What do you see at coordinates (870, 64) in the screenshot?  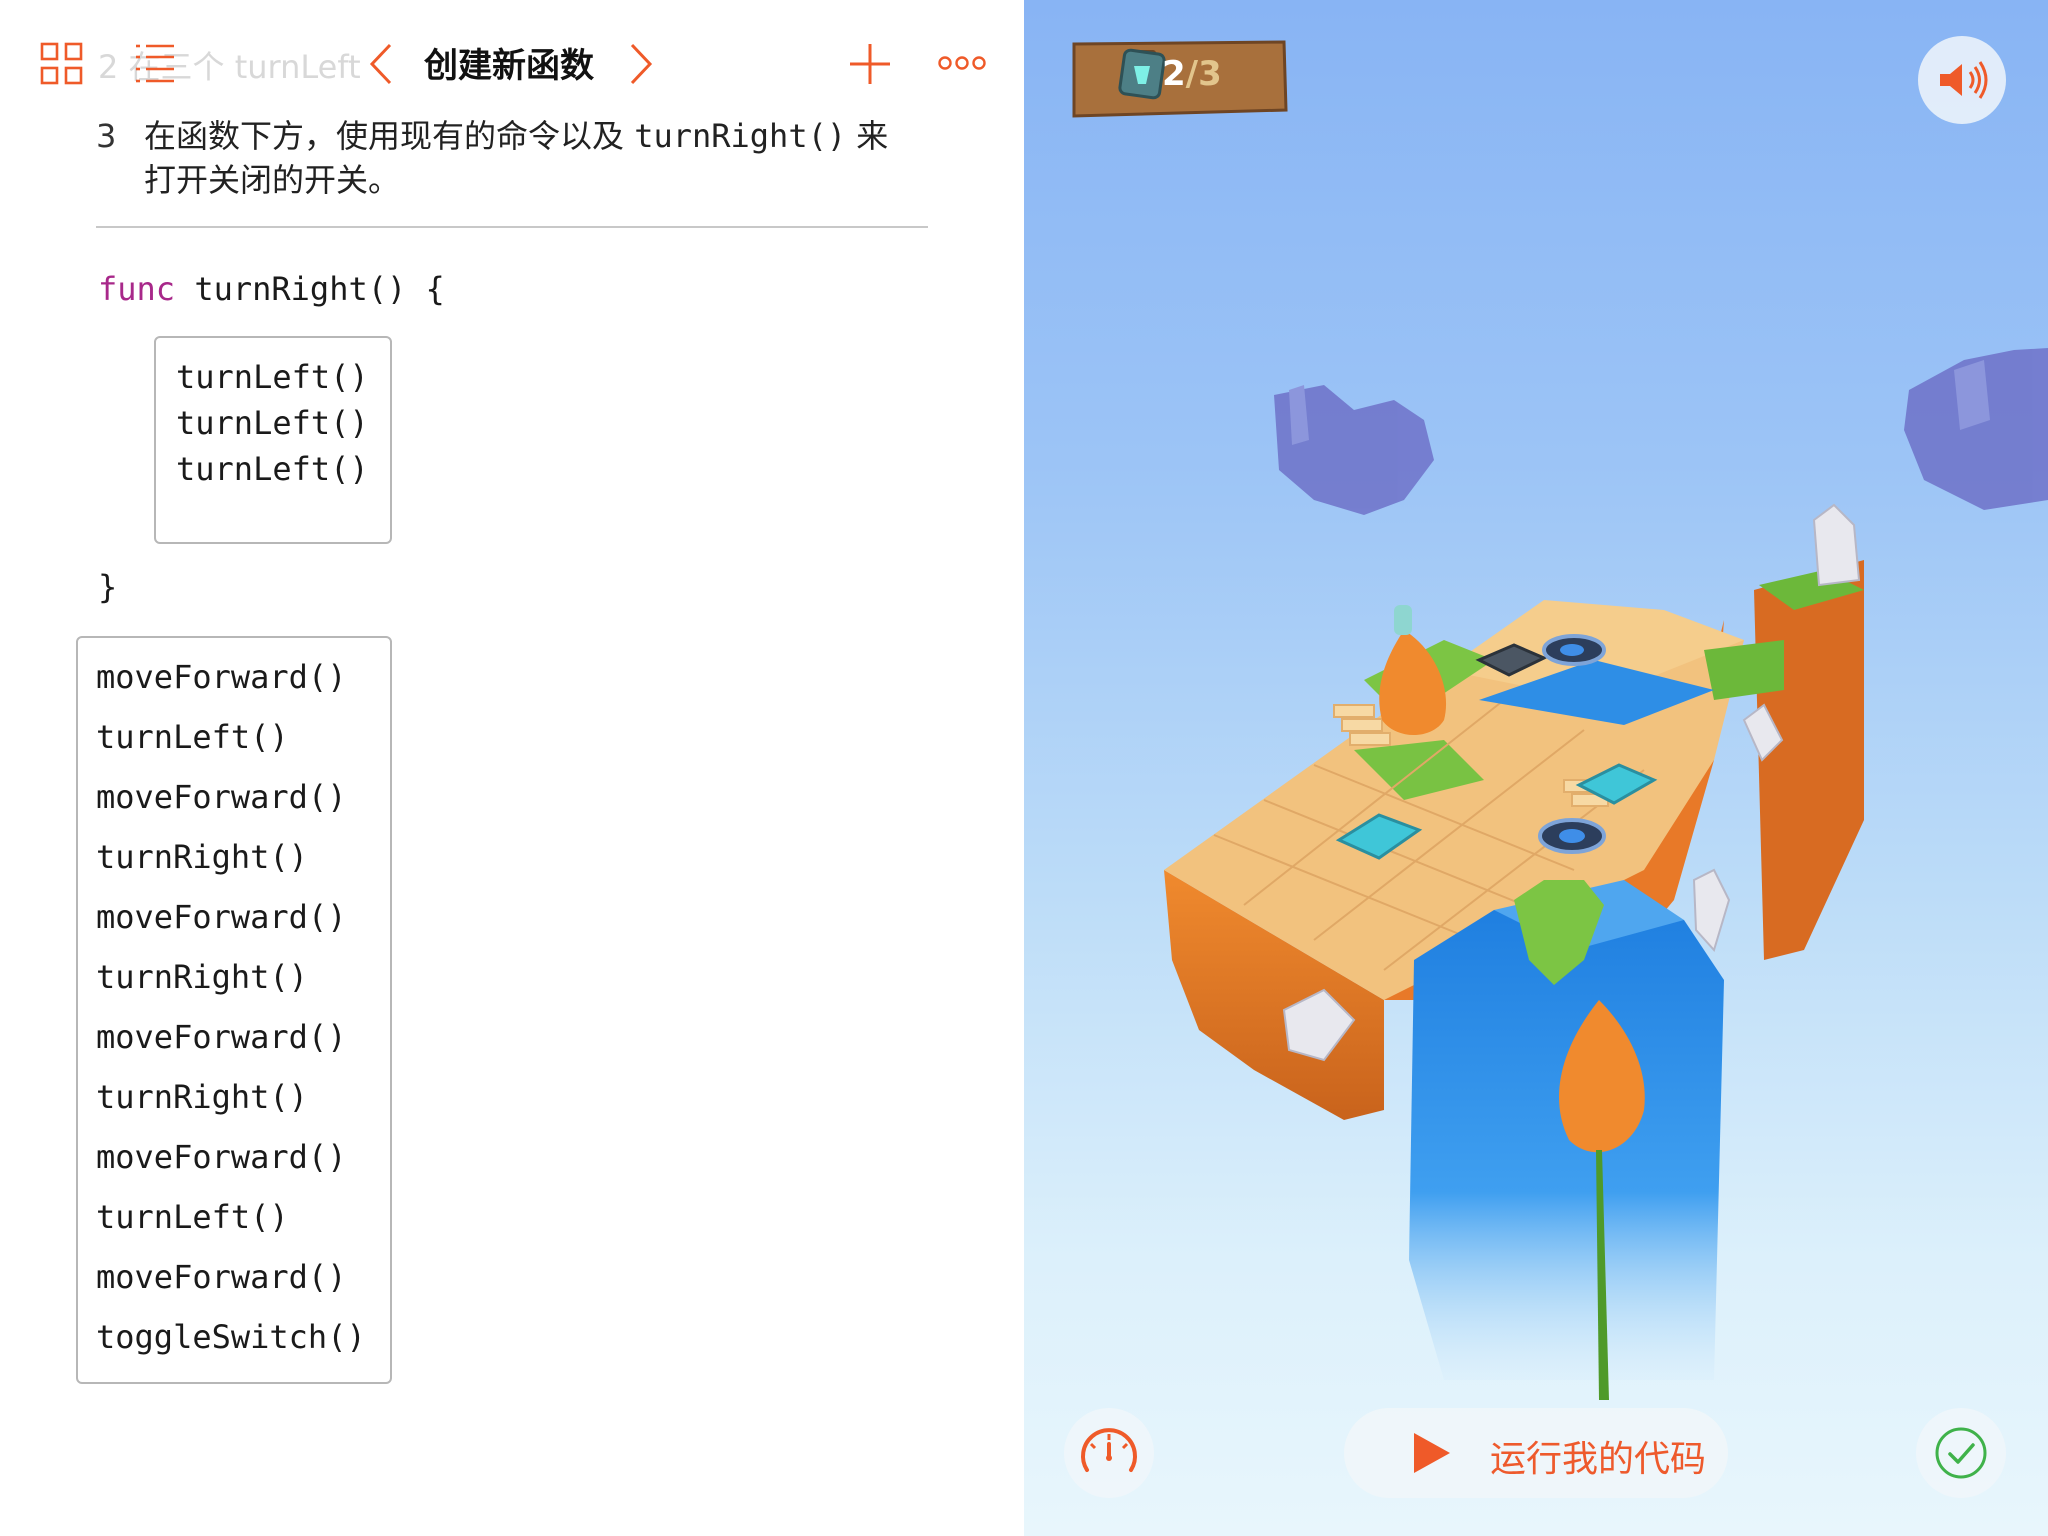 I see `plus-icon` at bounding box center [870, 64].